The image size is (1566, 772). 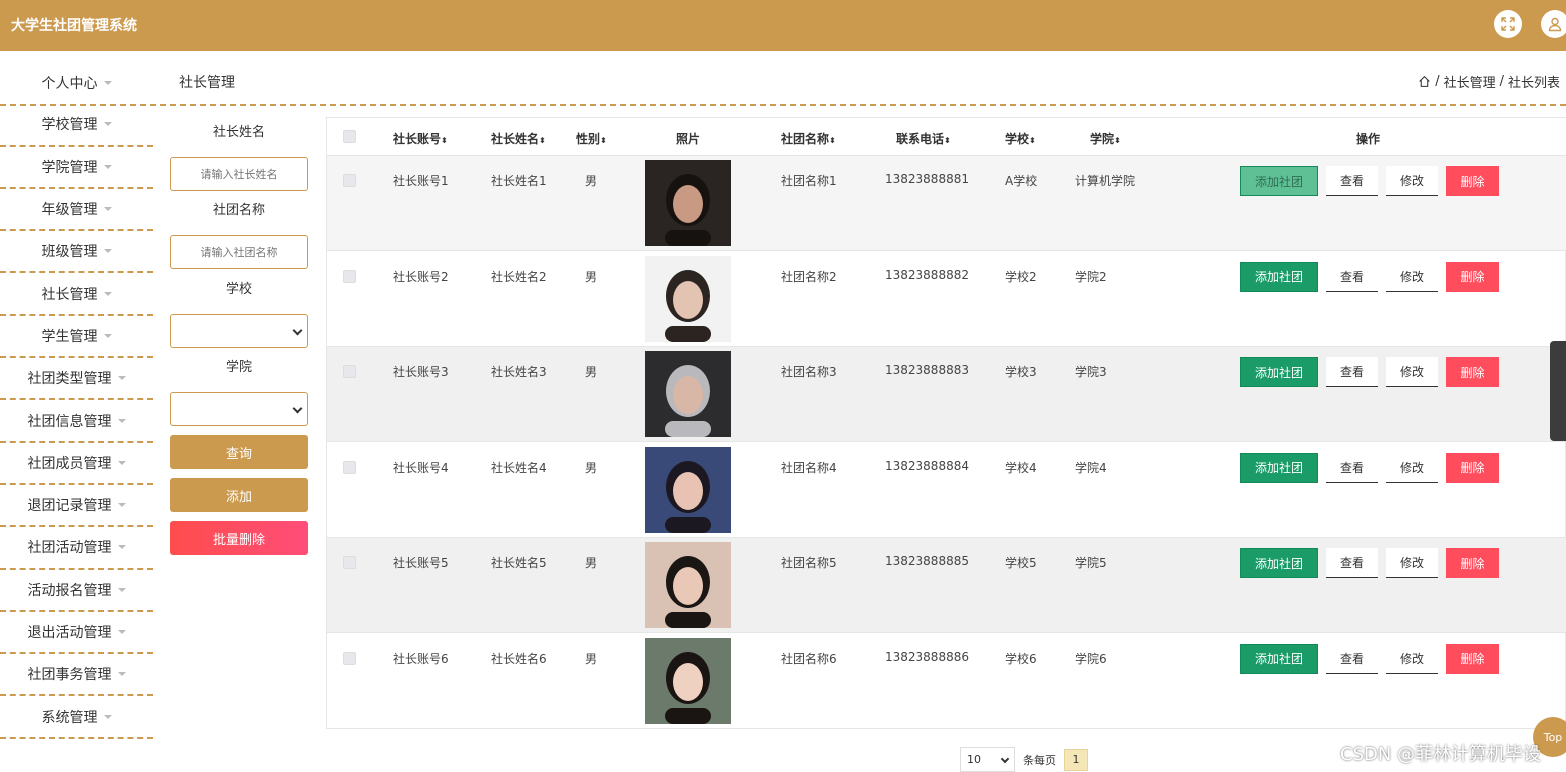 What do you see at coordinates (239, 495) in the screenshot?
I see `add-button: 添加` at bounding box center [239, 495].